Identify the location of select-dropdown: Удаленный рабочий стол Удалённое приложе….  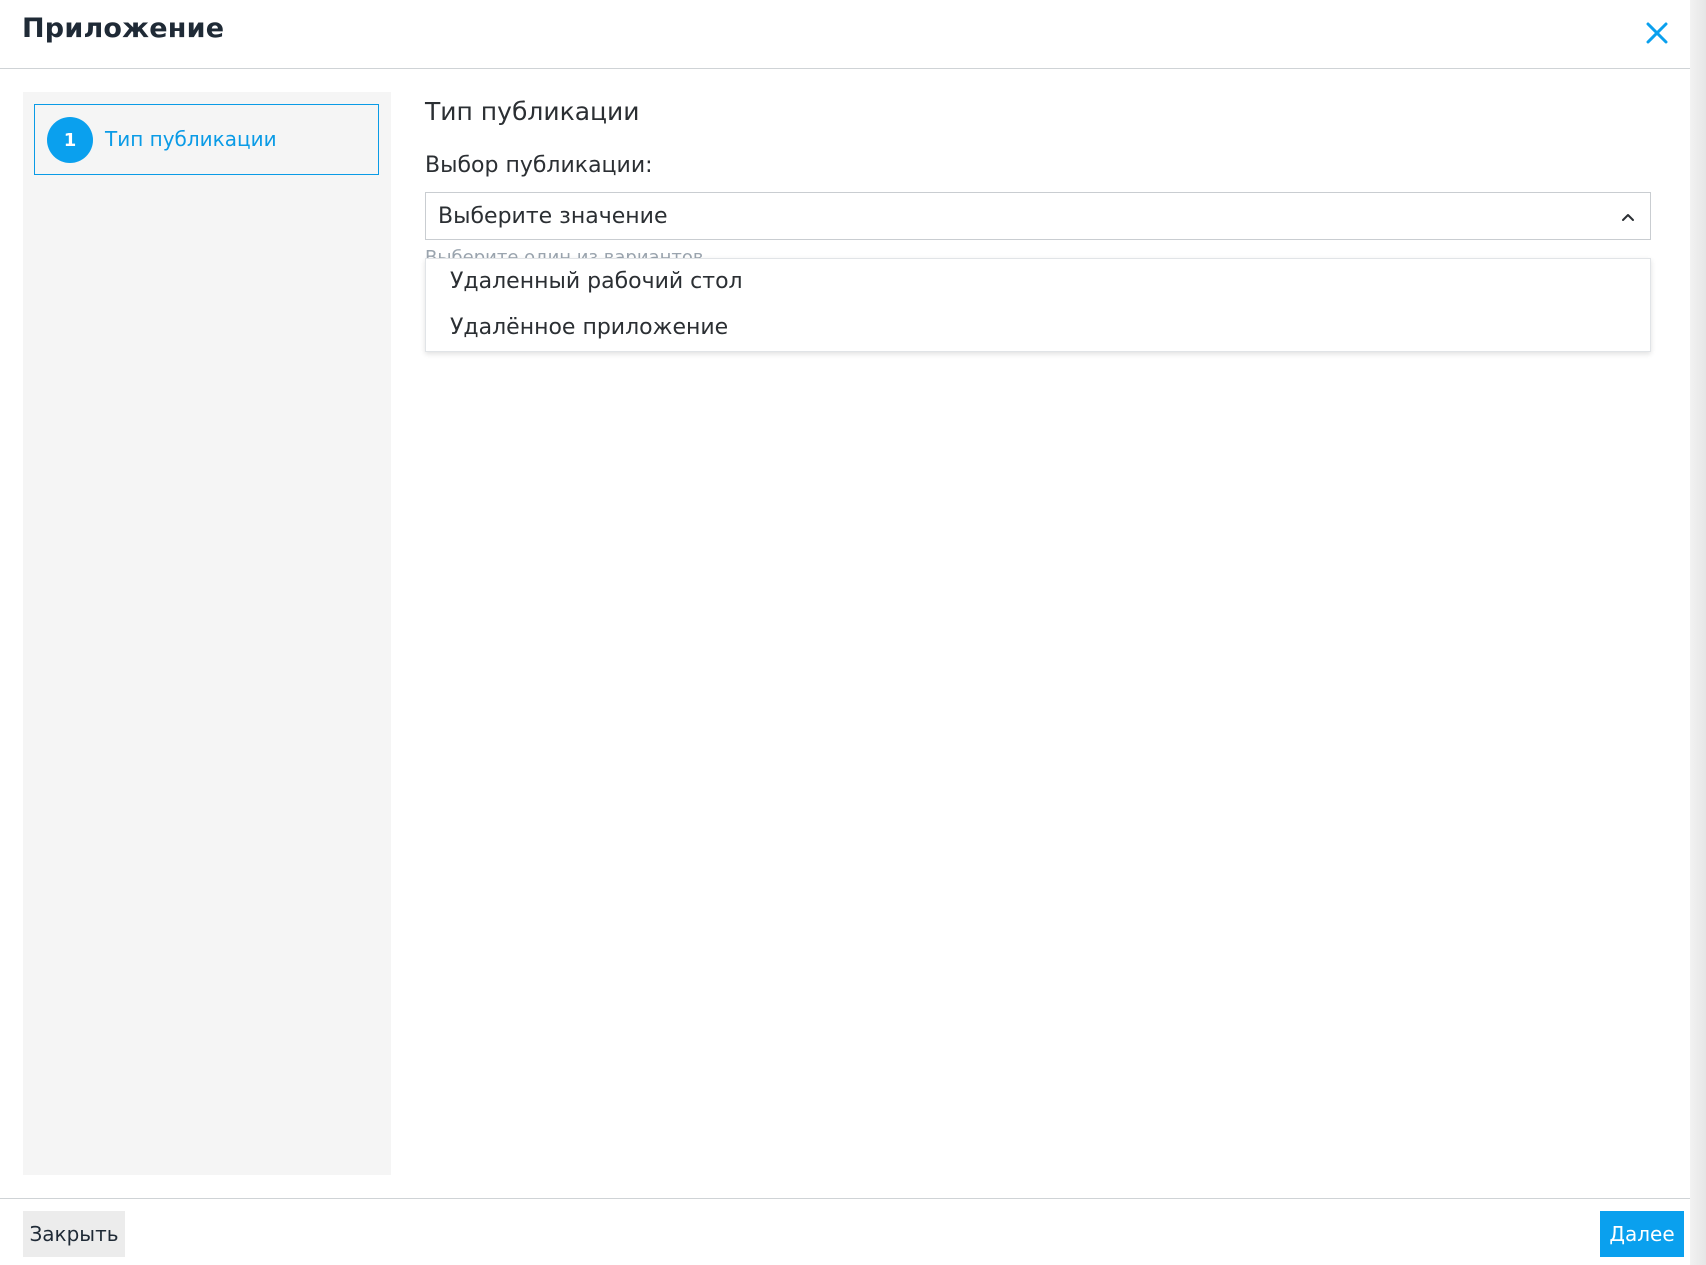
(1038, 305).